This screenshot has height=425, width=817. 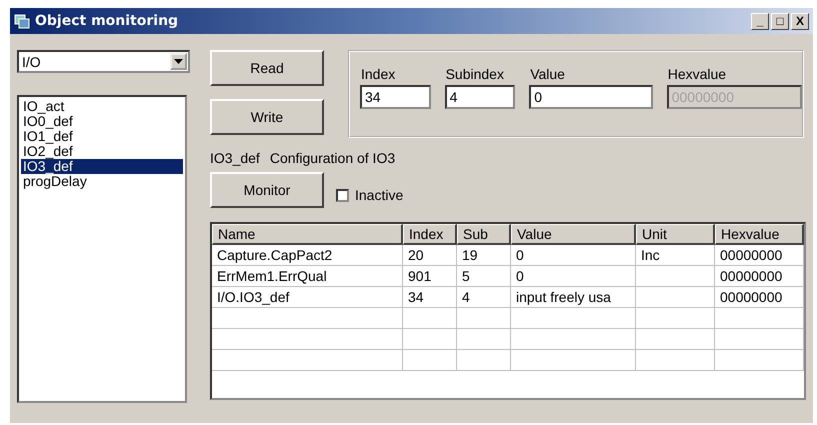 What do you see at coordinates (547, 74) in the screenshot?
I see `field-label: Value` at bounding box center [547, 74].